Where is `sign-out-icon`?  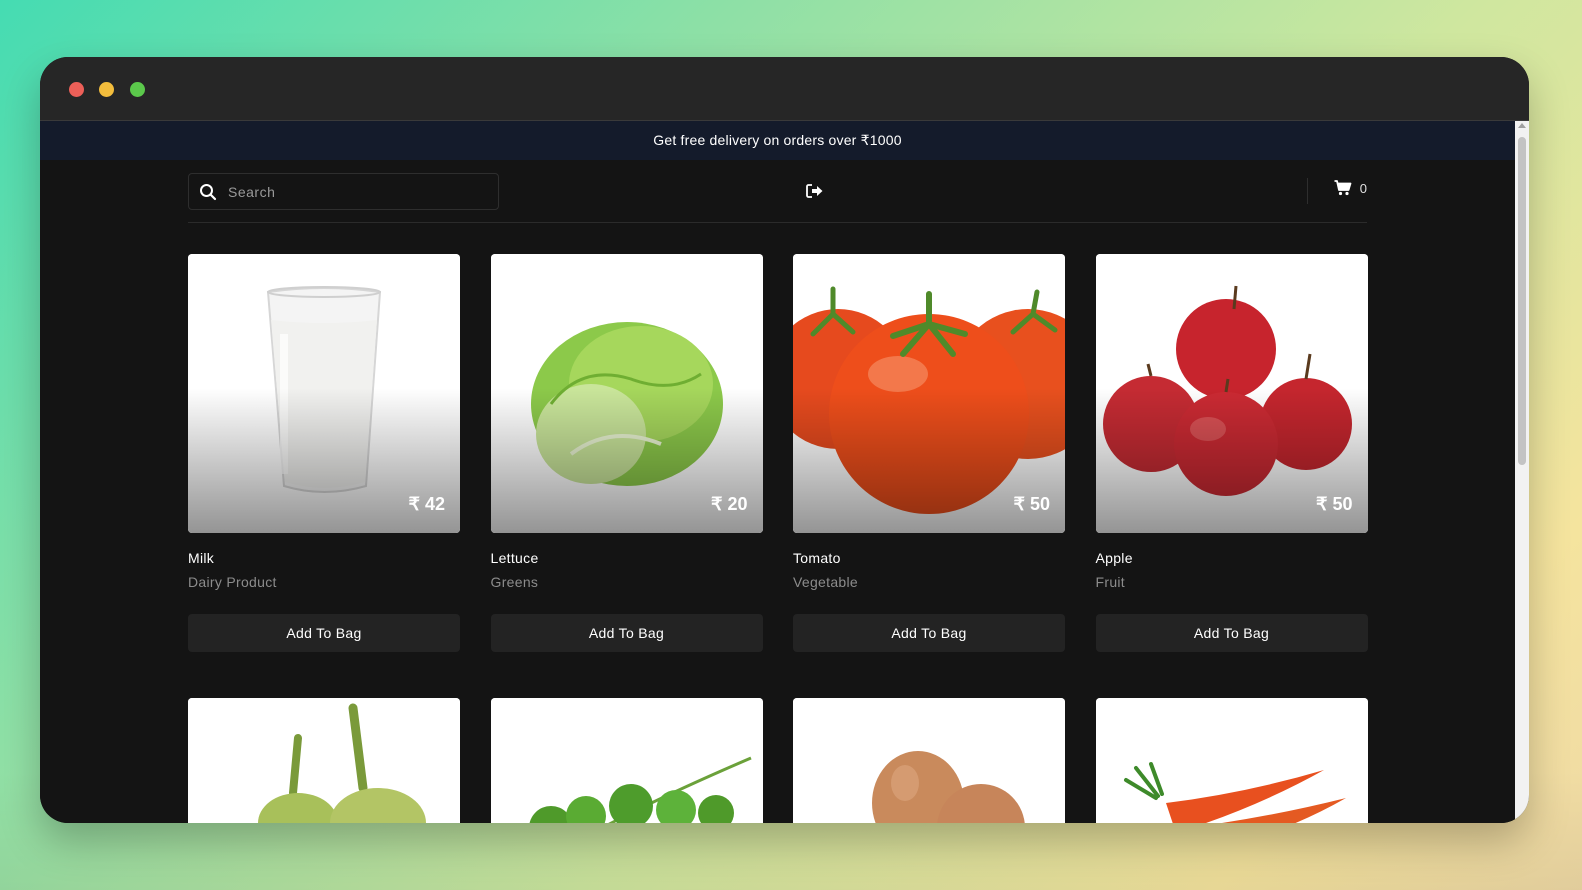
sign-out-icon is located at coordinates (814, 191).